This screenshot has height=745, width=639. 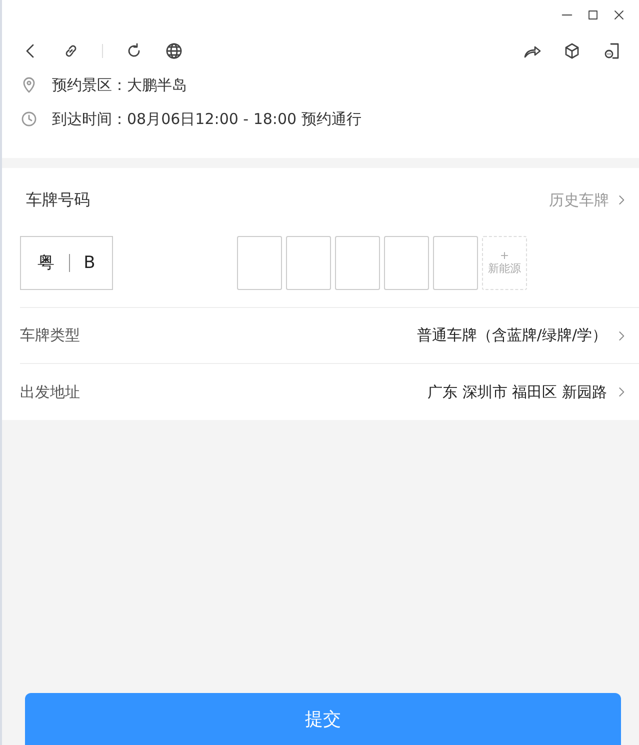 What do you see at coordinates (511, 335) in the screenshot?
I see `field-value: 普通车牌（含蓝牌/绿牌/学）` at bounding box center [511, 335].